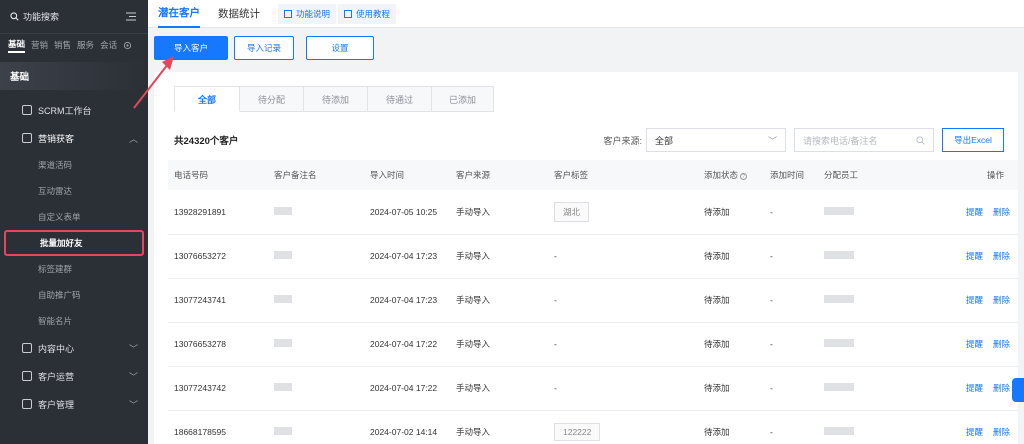 The width and height of the screenshot is (1024, 444). Describe the element at coordinates (62, 45) in the screenshot. I see `category-sales: 销售` at that location.